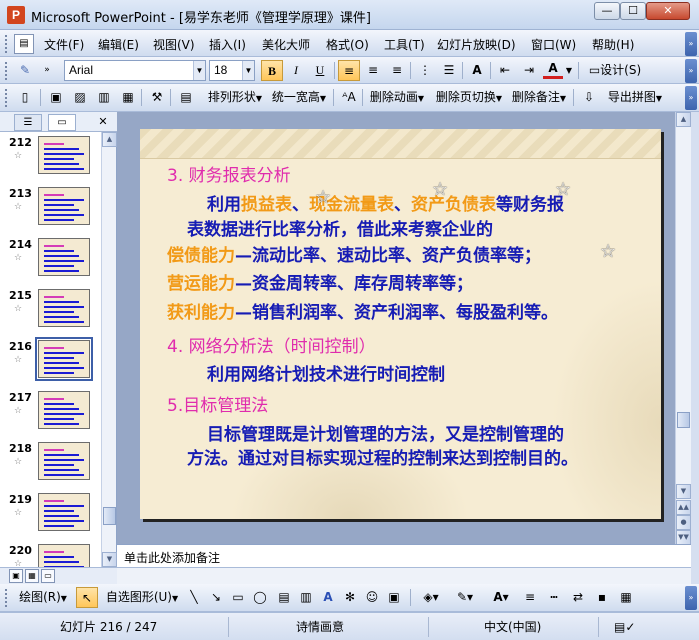 The height and width of the screenshot is (640, 699). What do you see at coordinates (349, 70) in the screenshot?
I see `align-left-icon: ≡` at bounding box center [349, 70].